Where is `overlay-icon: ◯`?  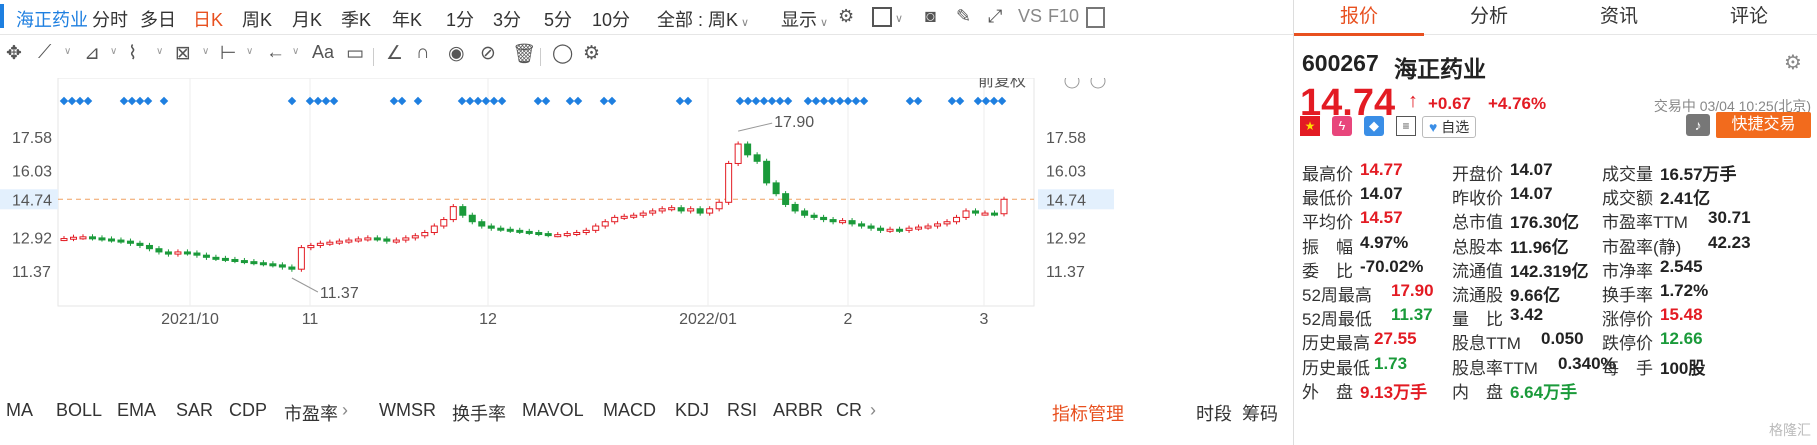 overlay-icon: ◯ is located at coordinates (562, 53).